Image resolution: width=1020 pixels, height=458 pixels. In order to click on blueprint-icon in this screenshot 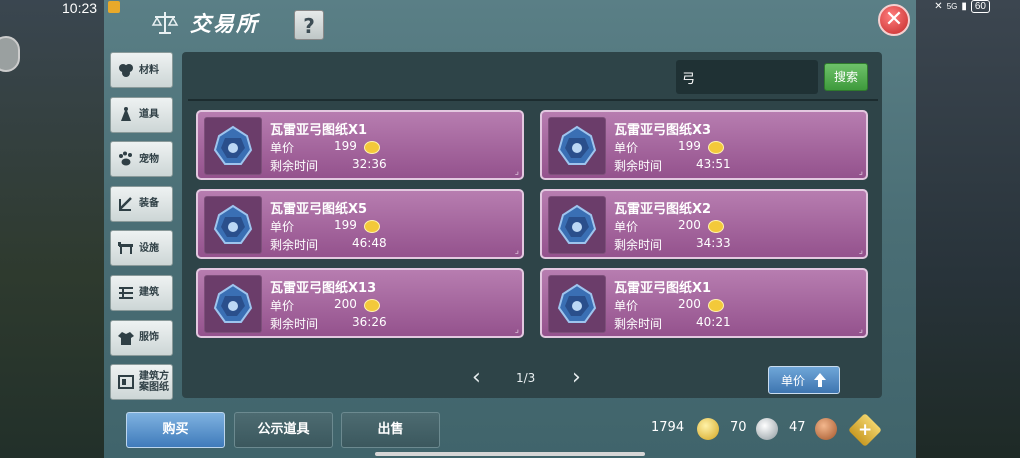, I will do `click(126, 382)`.